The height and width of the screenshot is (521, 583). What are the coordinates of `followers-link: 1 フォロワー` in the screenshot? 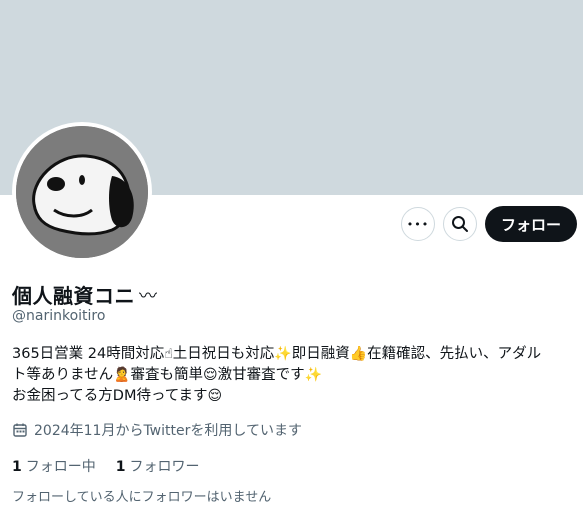 It's located at (158, 466).